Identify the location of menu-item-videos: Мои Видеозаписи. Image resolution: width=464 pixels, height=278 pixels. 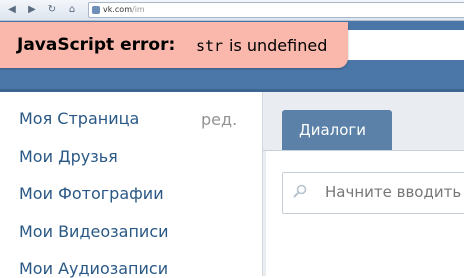
(94, 231).